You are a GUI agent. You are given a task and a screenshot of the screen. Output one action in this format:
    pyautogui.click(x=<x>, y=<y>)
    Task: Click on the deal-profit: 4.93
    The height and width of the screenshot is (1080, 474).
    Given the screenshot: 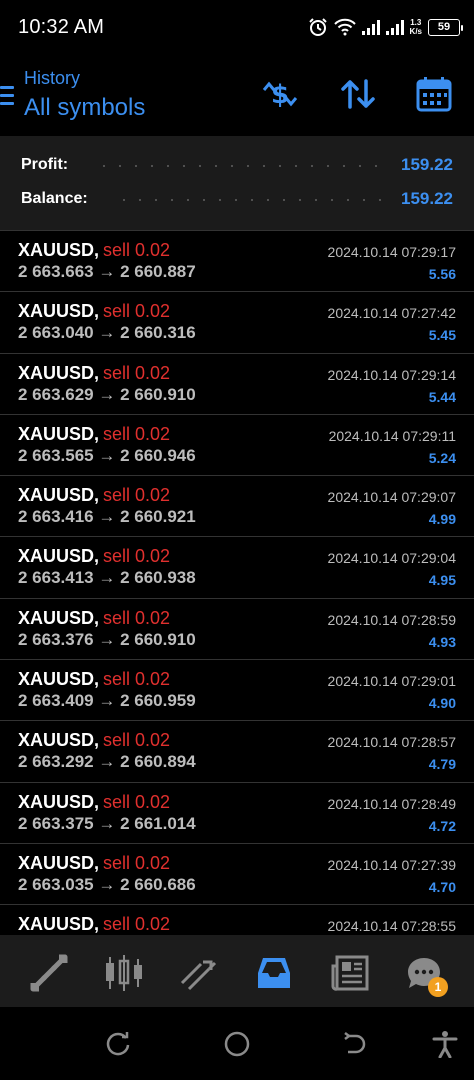 What is the action you would take?
    pyautogui.click(x=442, y=641)
    